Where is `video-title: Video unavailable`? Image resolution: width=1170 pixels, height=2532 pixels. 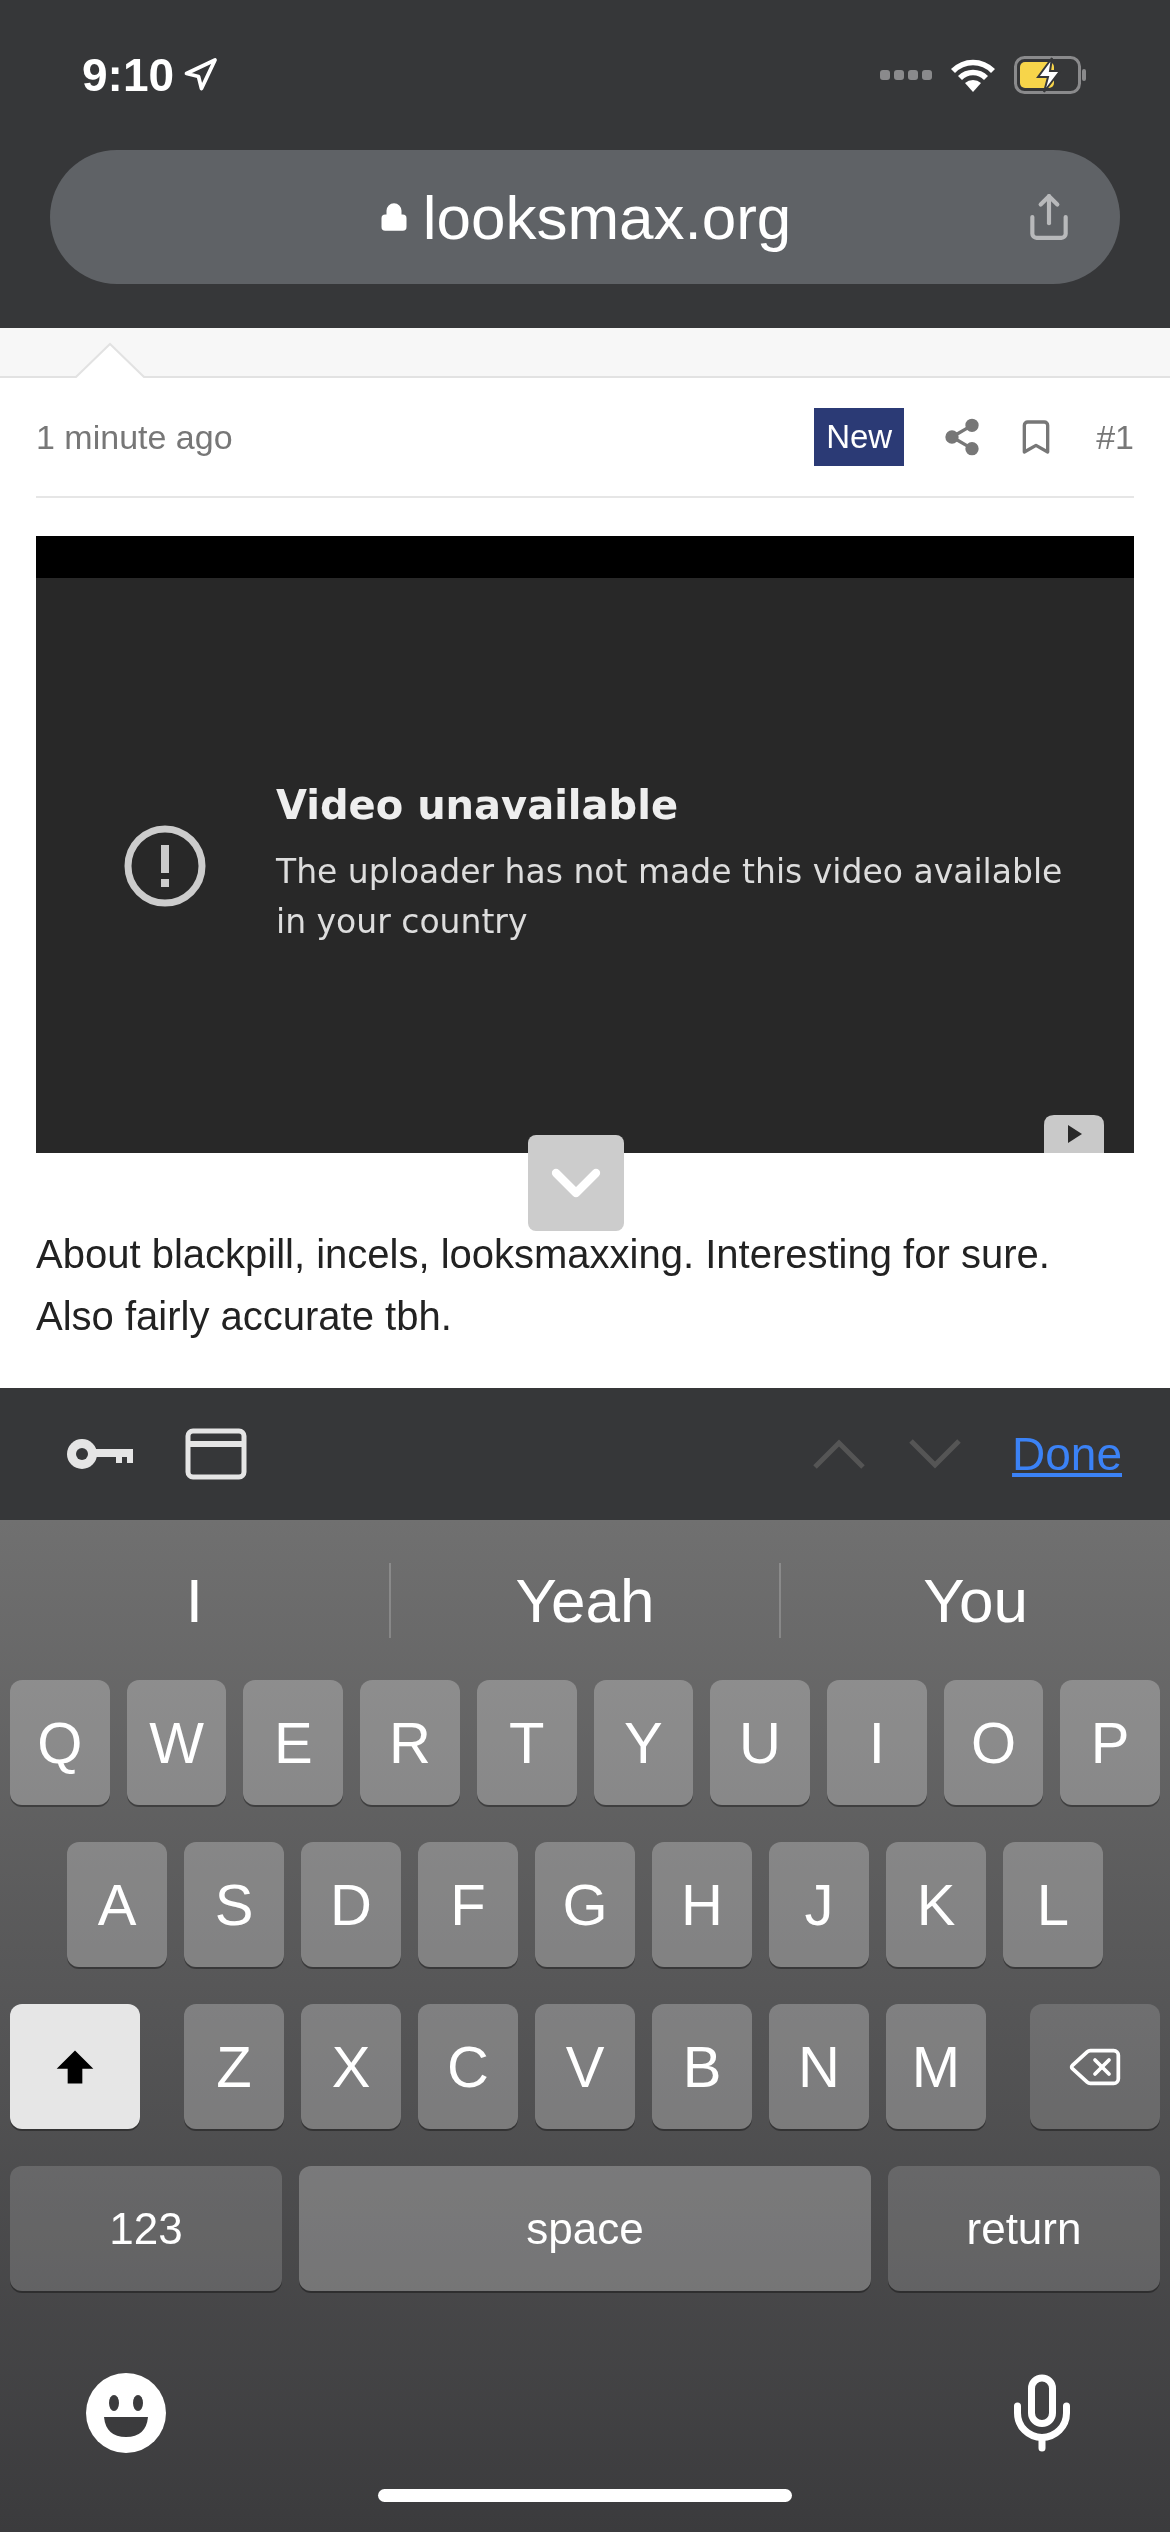 video-title: Video unavailable is located at coordinates (478, 805).